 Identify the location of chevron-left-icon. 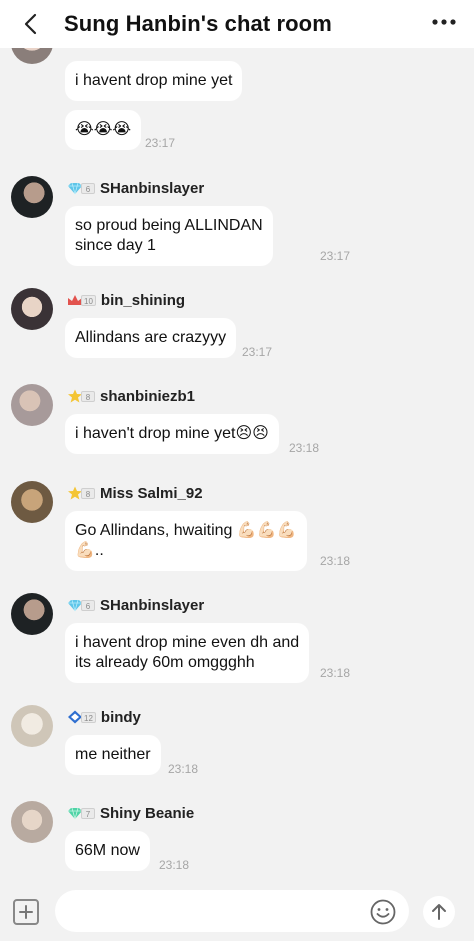
(30, 24).